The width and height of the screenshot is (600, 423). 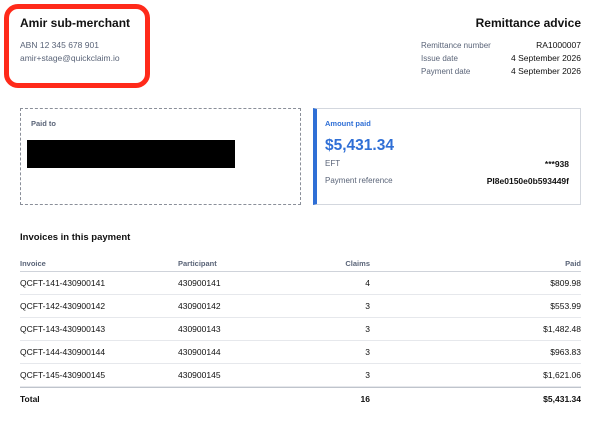 I want to click on amount-paid-label: Amount paid, so click(x=348, y=123).